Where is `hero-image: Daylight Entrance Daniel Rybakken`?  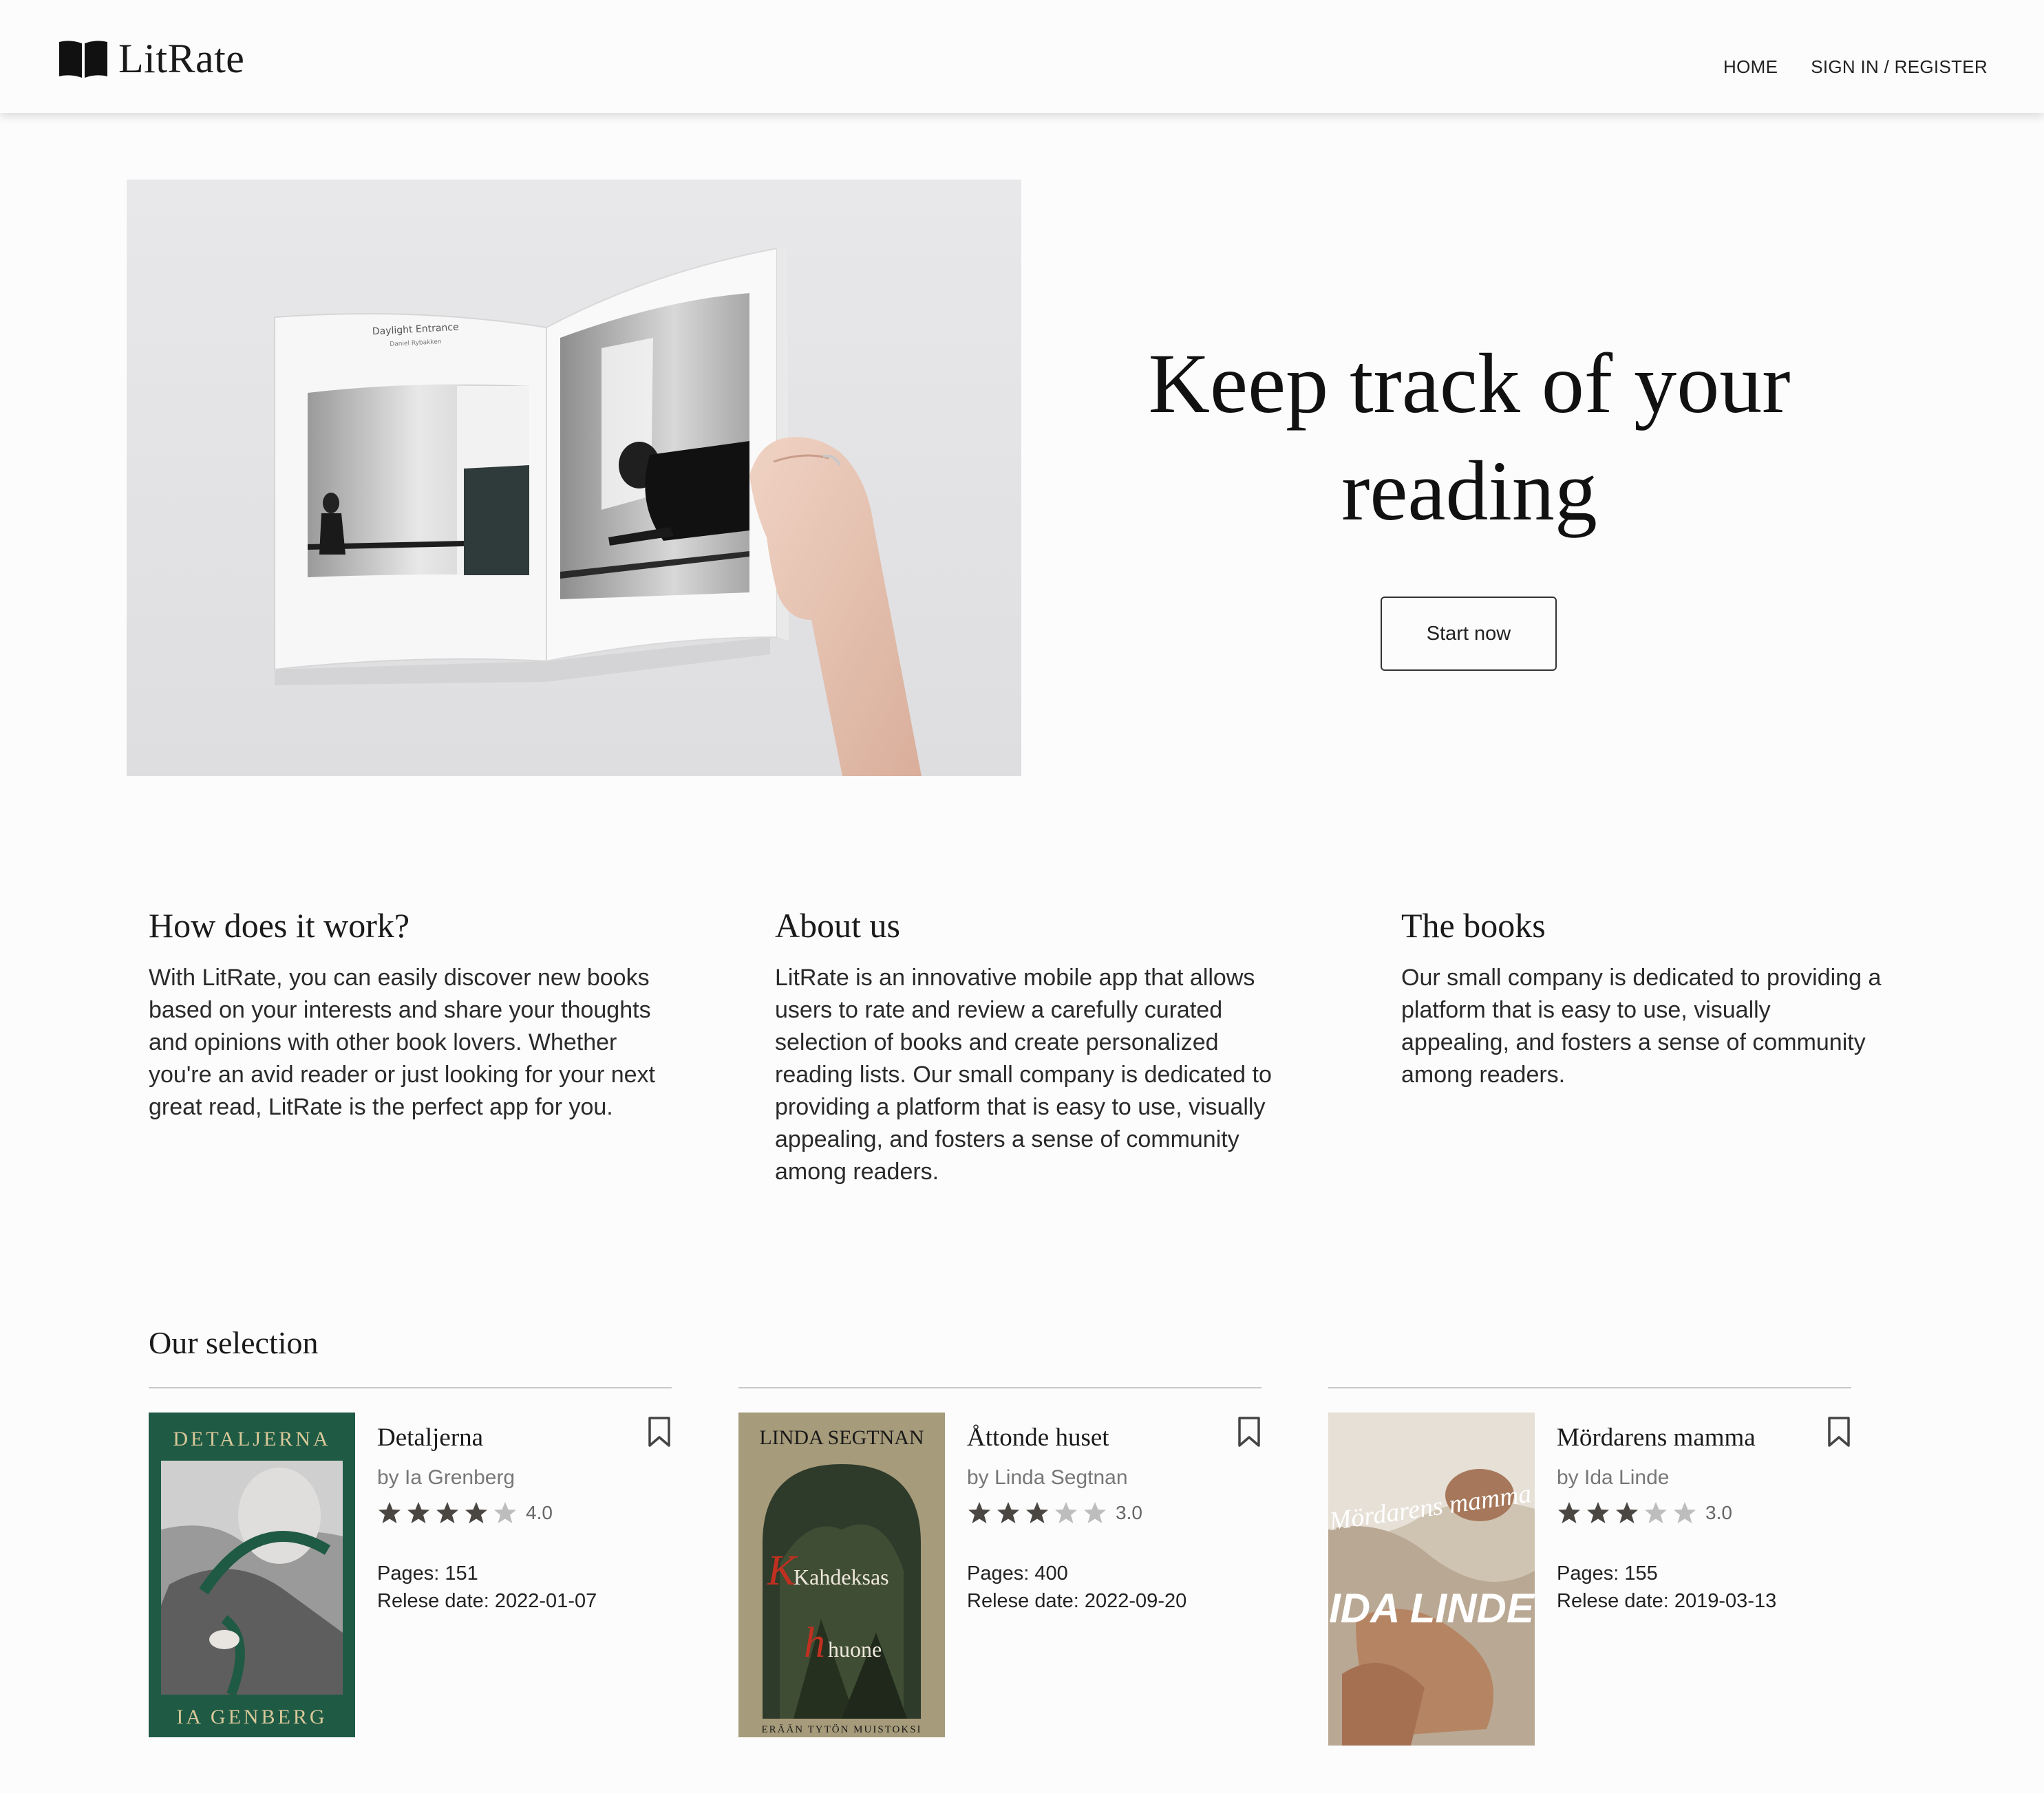
hero-image: Daylight Entrance Daniel Rybakken is located at coordinates (574, 478).